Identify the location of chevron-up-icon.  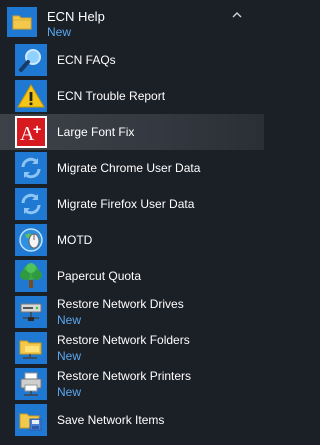
(237, 15).